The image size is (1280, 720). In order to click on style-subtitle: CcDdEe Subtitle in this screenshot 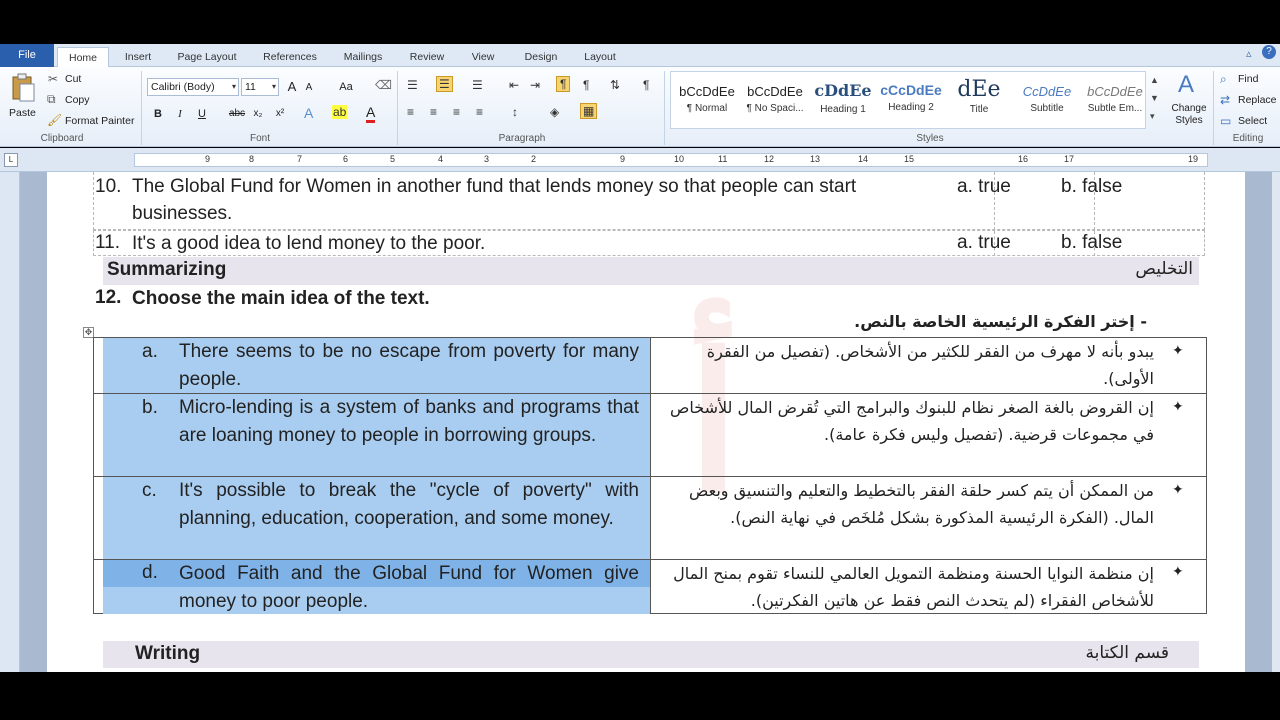, I will do `click(1047, 100)`.